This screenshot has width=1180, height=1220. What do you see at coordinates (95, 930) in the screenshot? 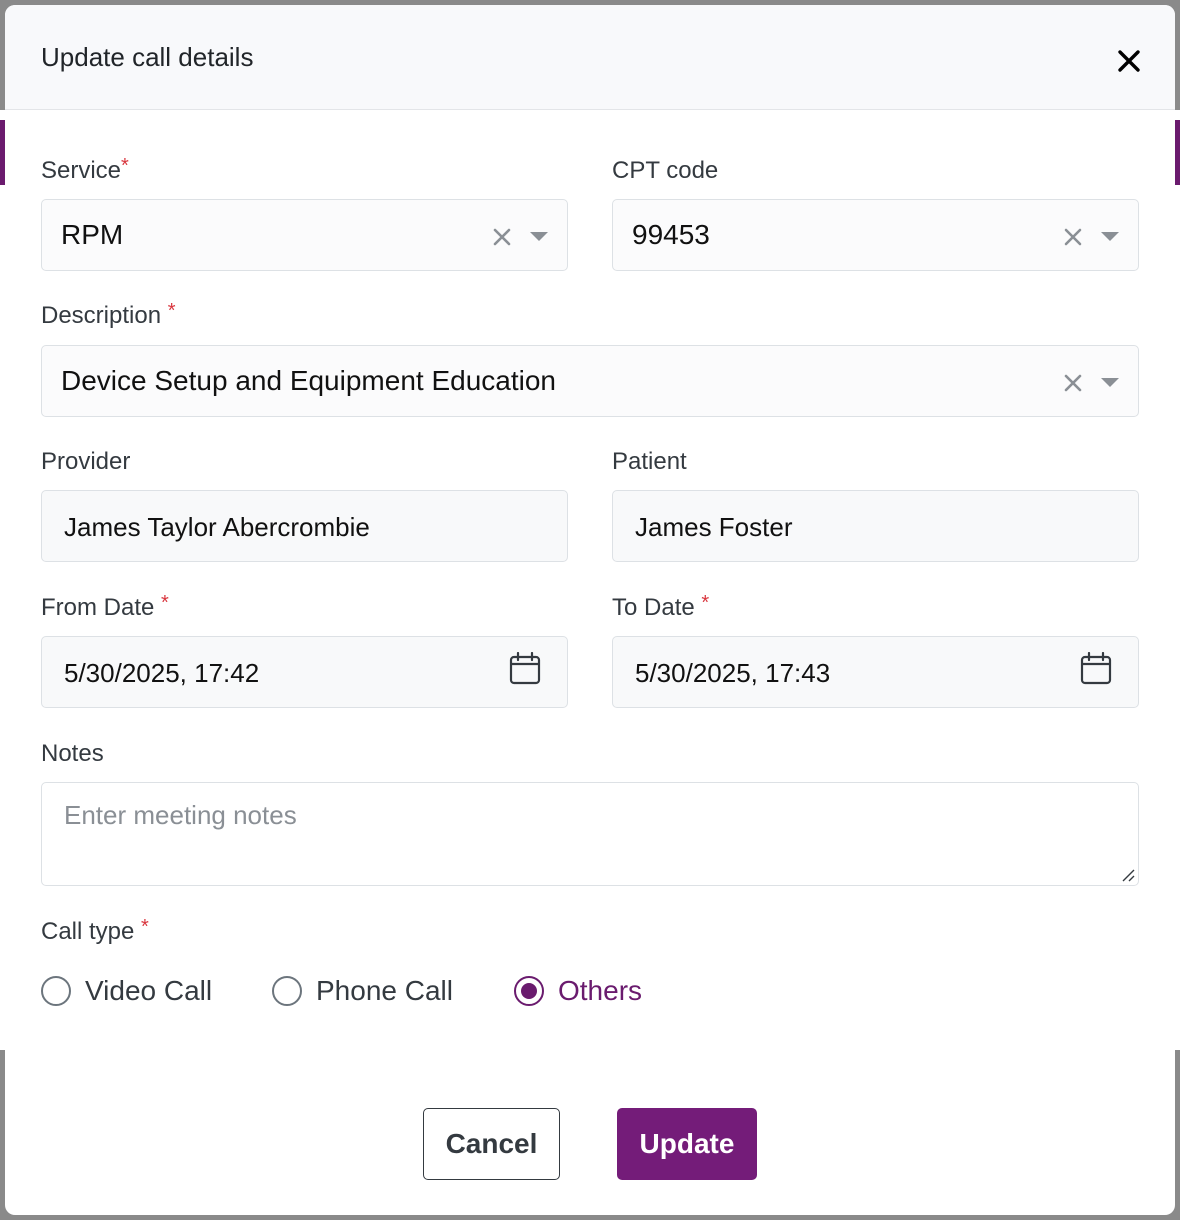
I see `call-type-label: Call type *` at bounding box center [95, 930].